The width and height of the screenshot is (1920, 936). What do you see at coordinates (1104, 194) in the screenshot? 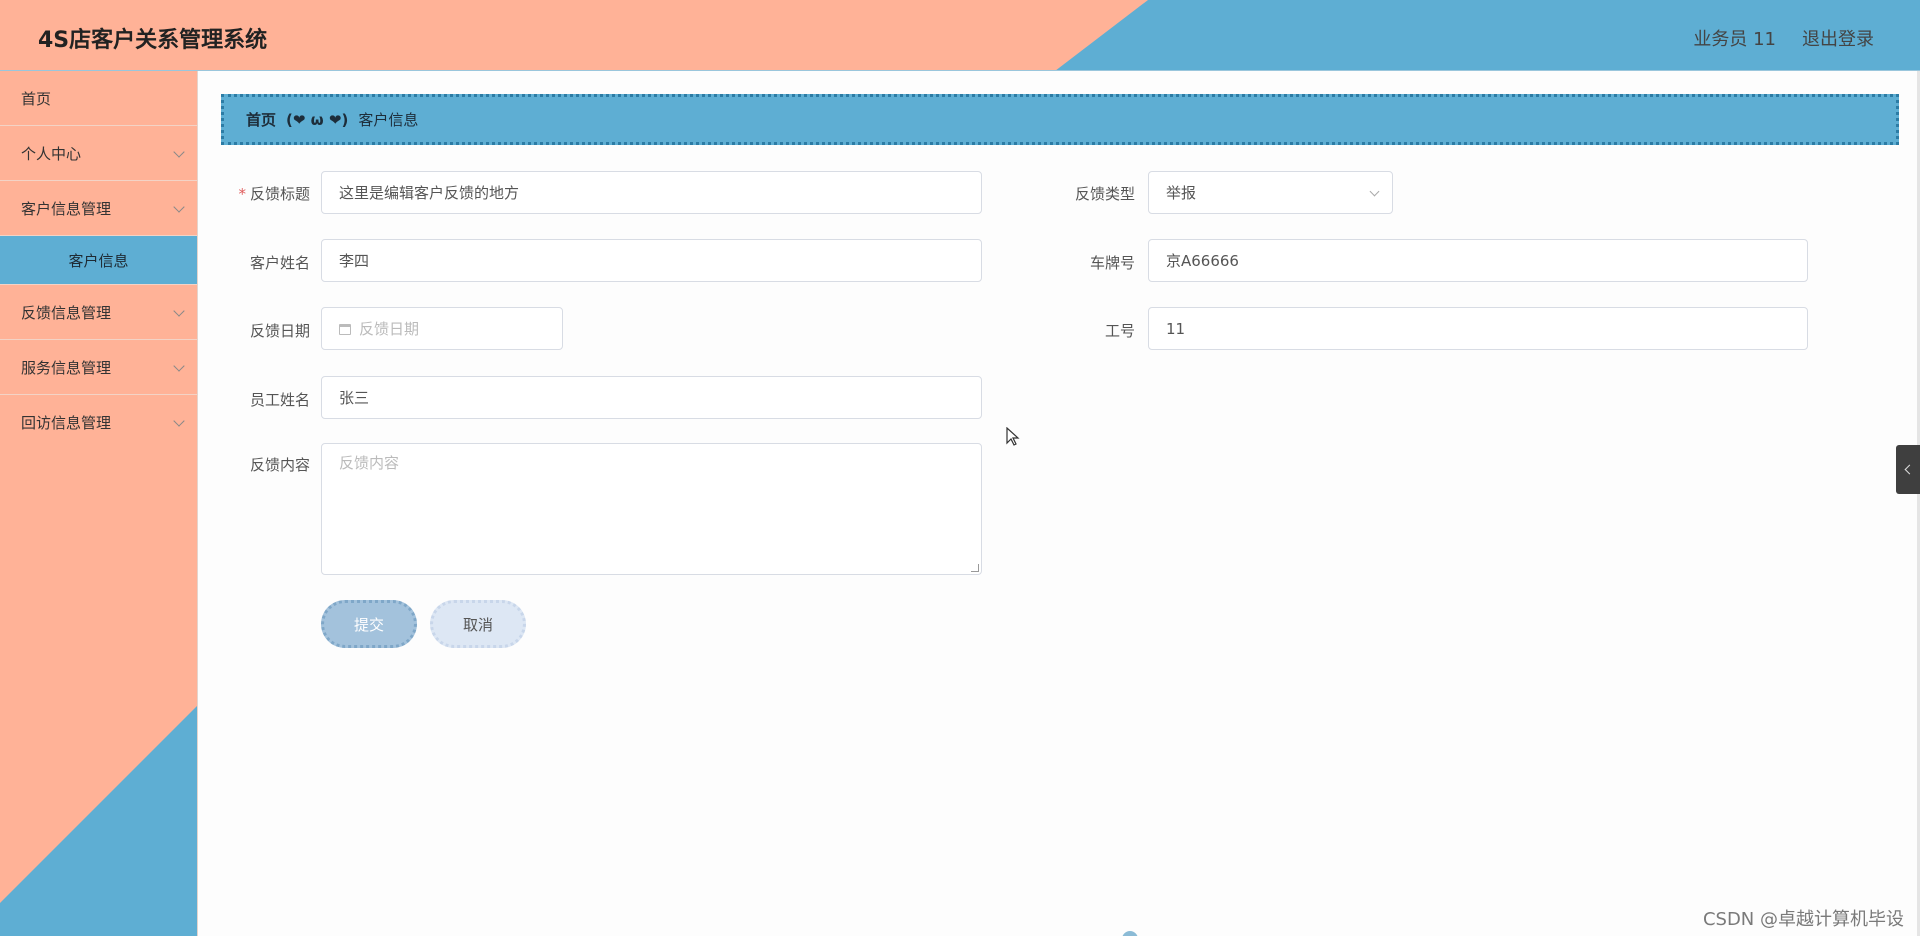
I see `feedback-type-label: 反馈类型` at bounding box center [1104, 194].